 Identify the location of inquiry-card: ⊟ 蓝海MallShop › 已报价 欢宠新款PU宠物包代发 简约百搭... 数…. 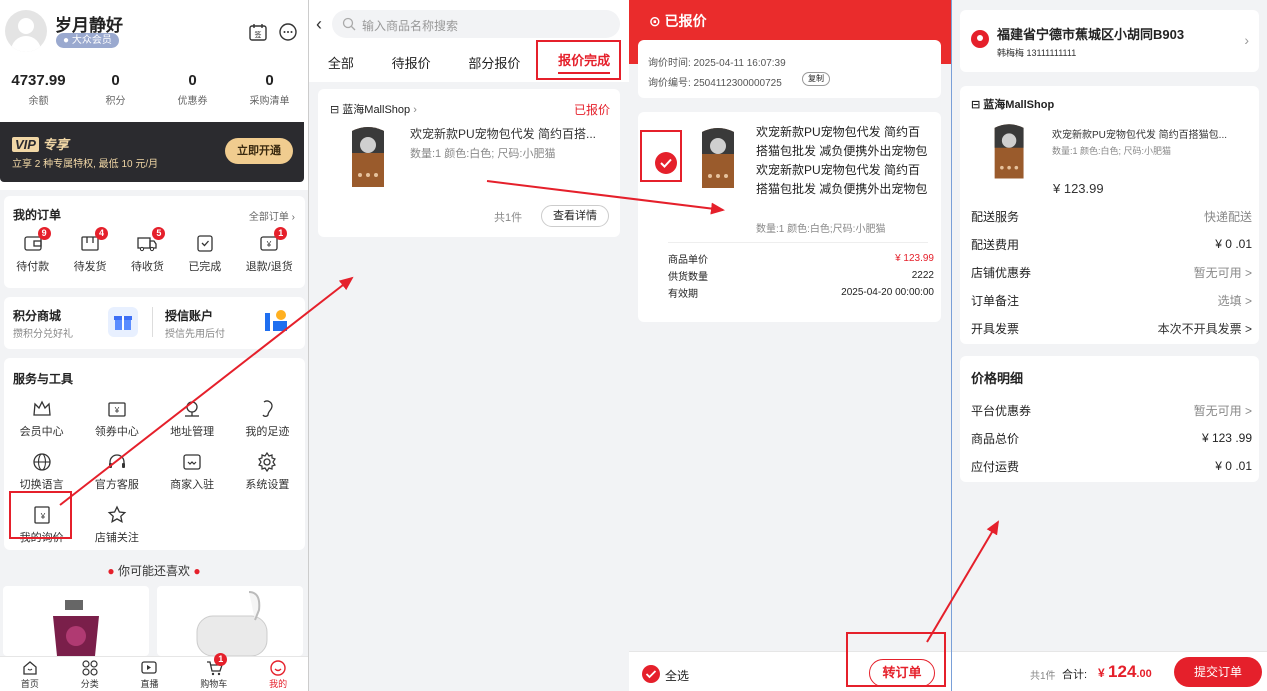
(469, 163).